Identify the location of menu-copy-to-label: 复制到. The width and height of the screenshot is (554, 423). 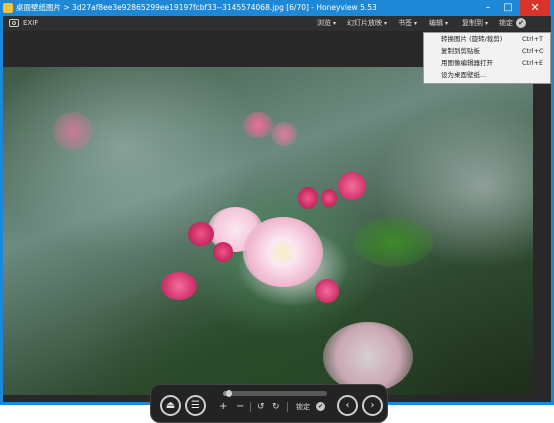
(472, 23).